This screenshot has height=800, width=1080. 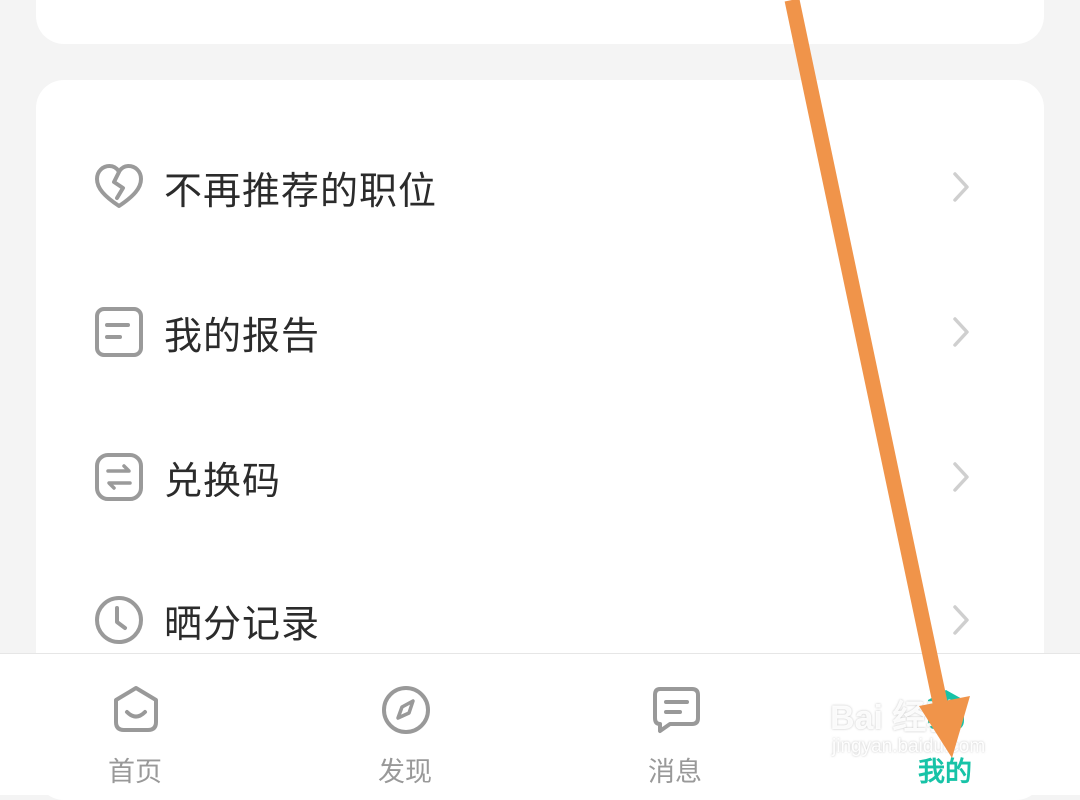 What do you see at coordinates (242, 335) in the screenshot?
I see `menu-item-label: 我的报告` at bounding box center [242, 335].